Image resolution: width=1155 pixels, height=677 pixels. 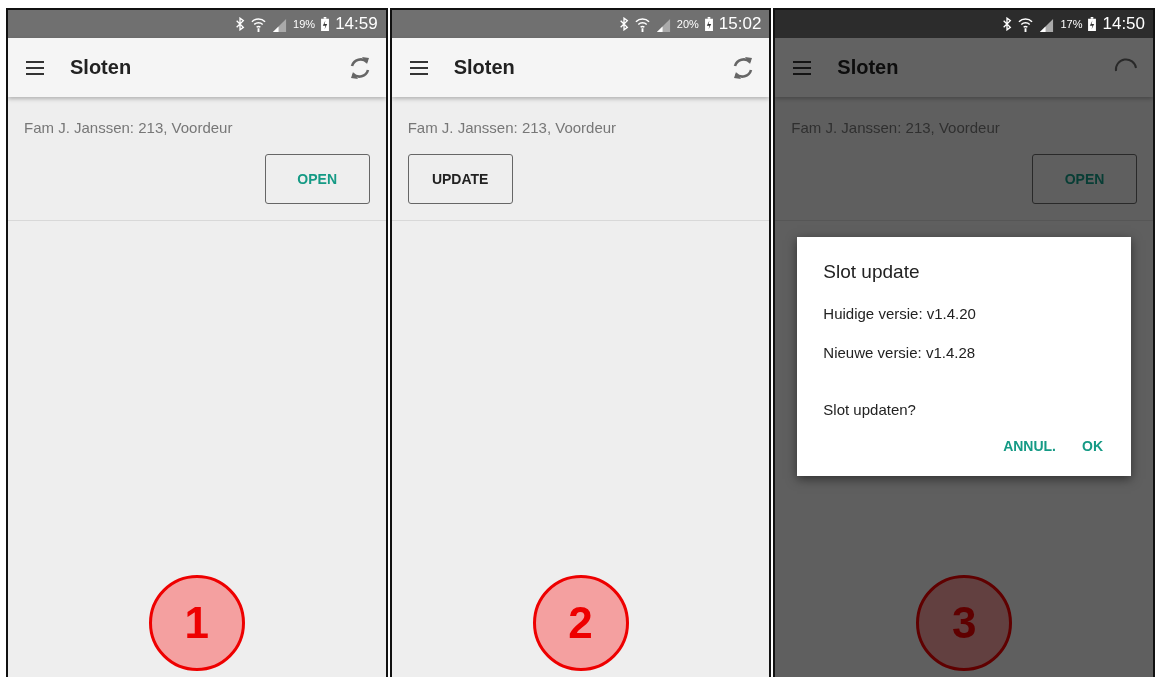 What do you see at coordinates (740, 24) in the screenshot?
I see `clock-time: 15:02` at bounding box center [740, 24].